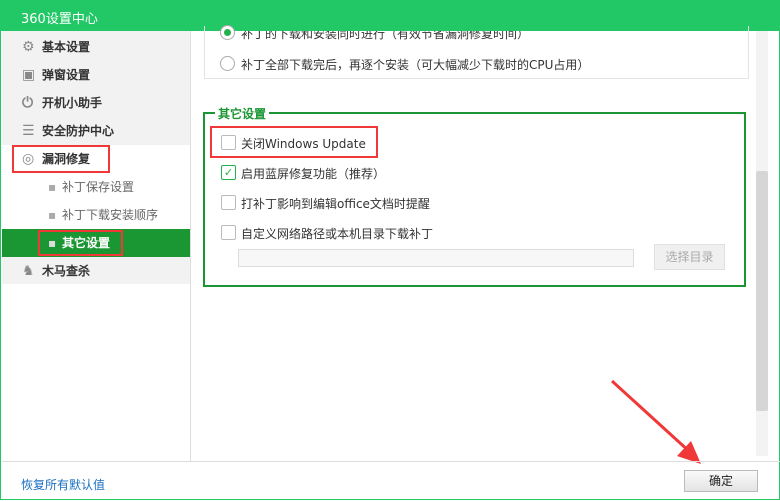 This screenshot has width=780, height=501. I want to click on footer-divider, so click(391, 461).